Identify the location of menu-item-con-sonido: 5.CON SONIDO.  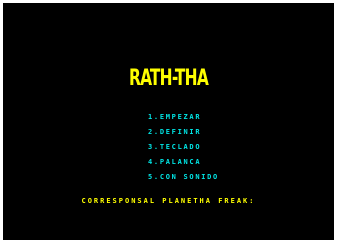
(183, 180).